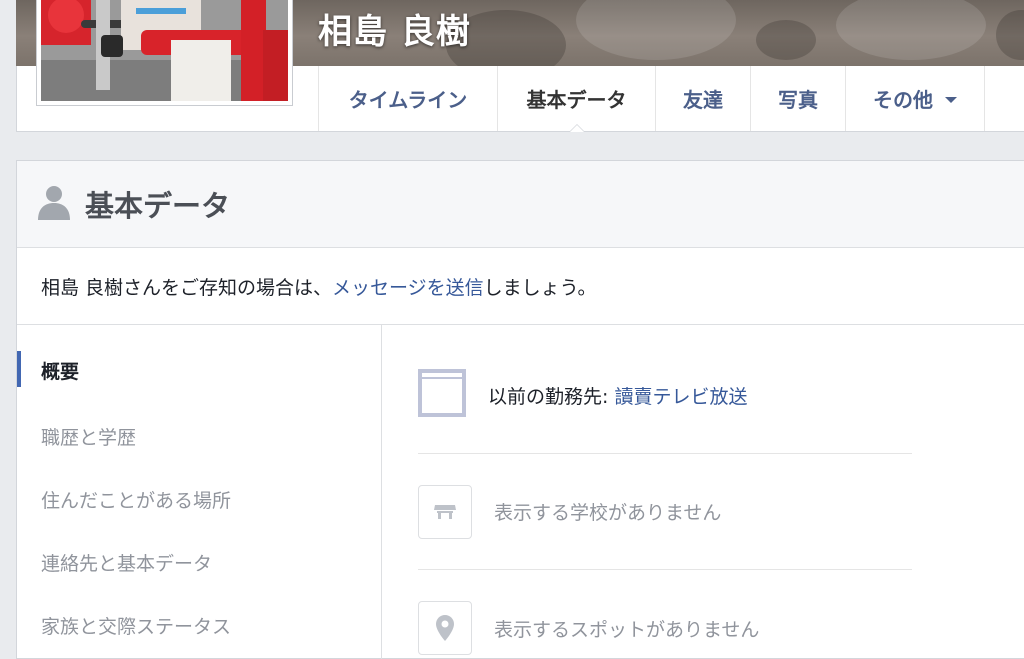 The height and width of the screenshot is (659, 1024). I want to click on school-icon, so click(445, 511).